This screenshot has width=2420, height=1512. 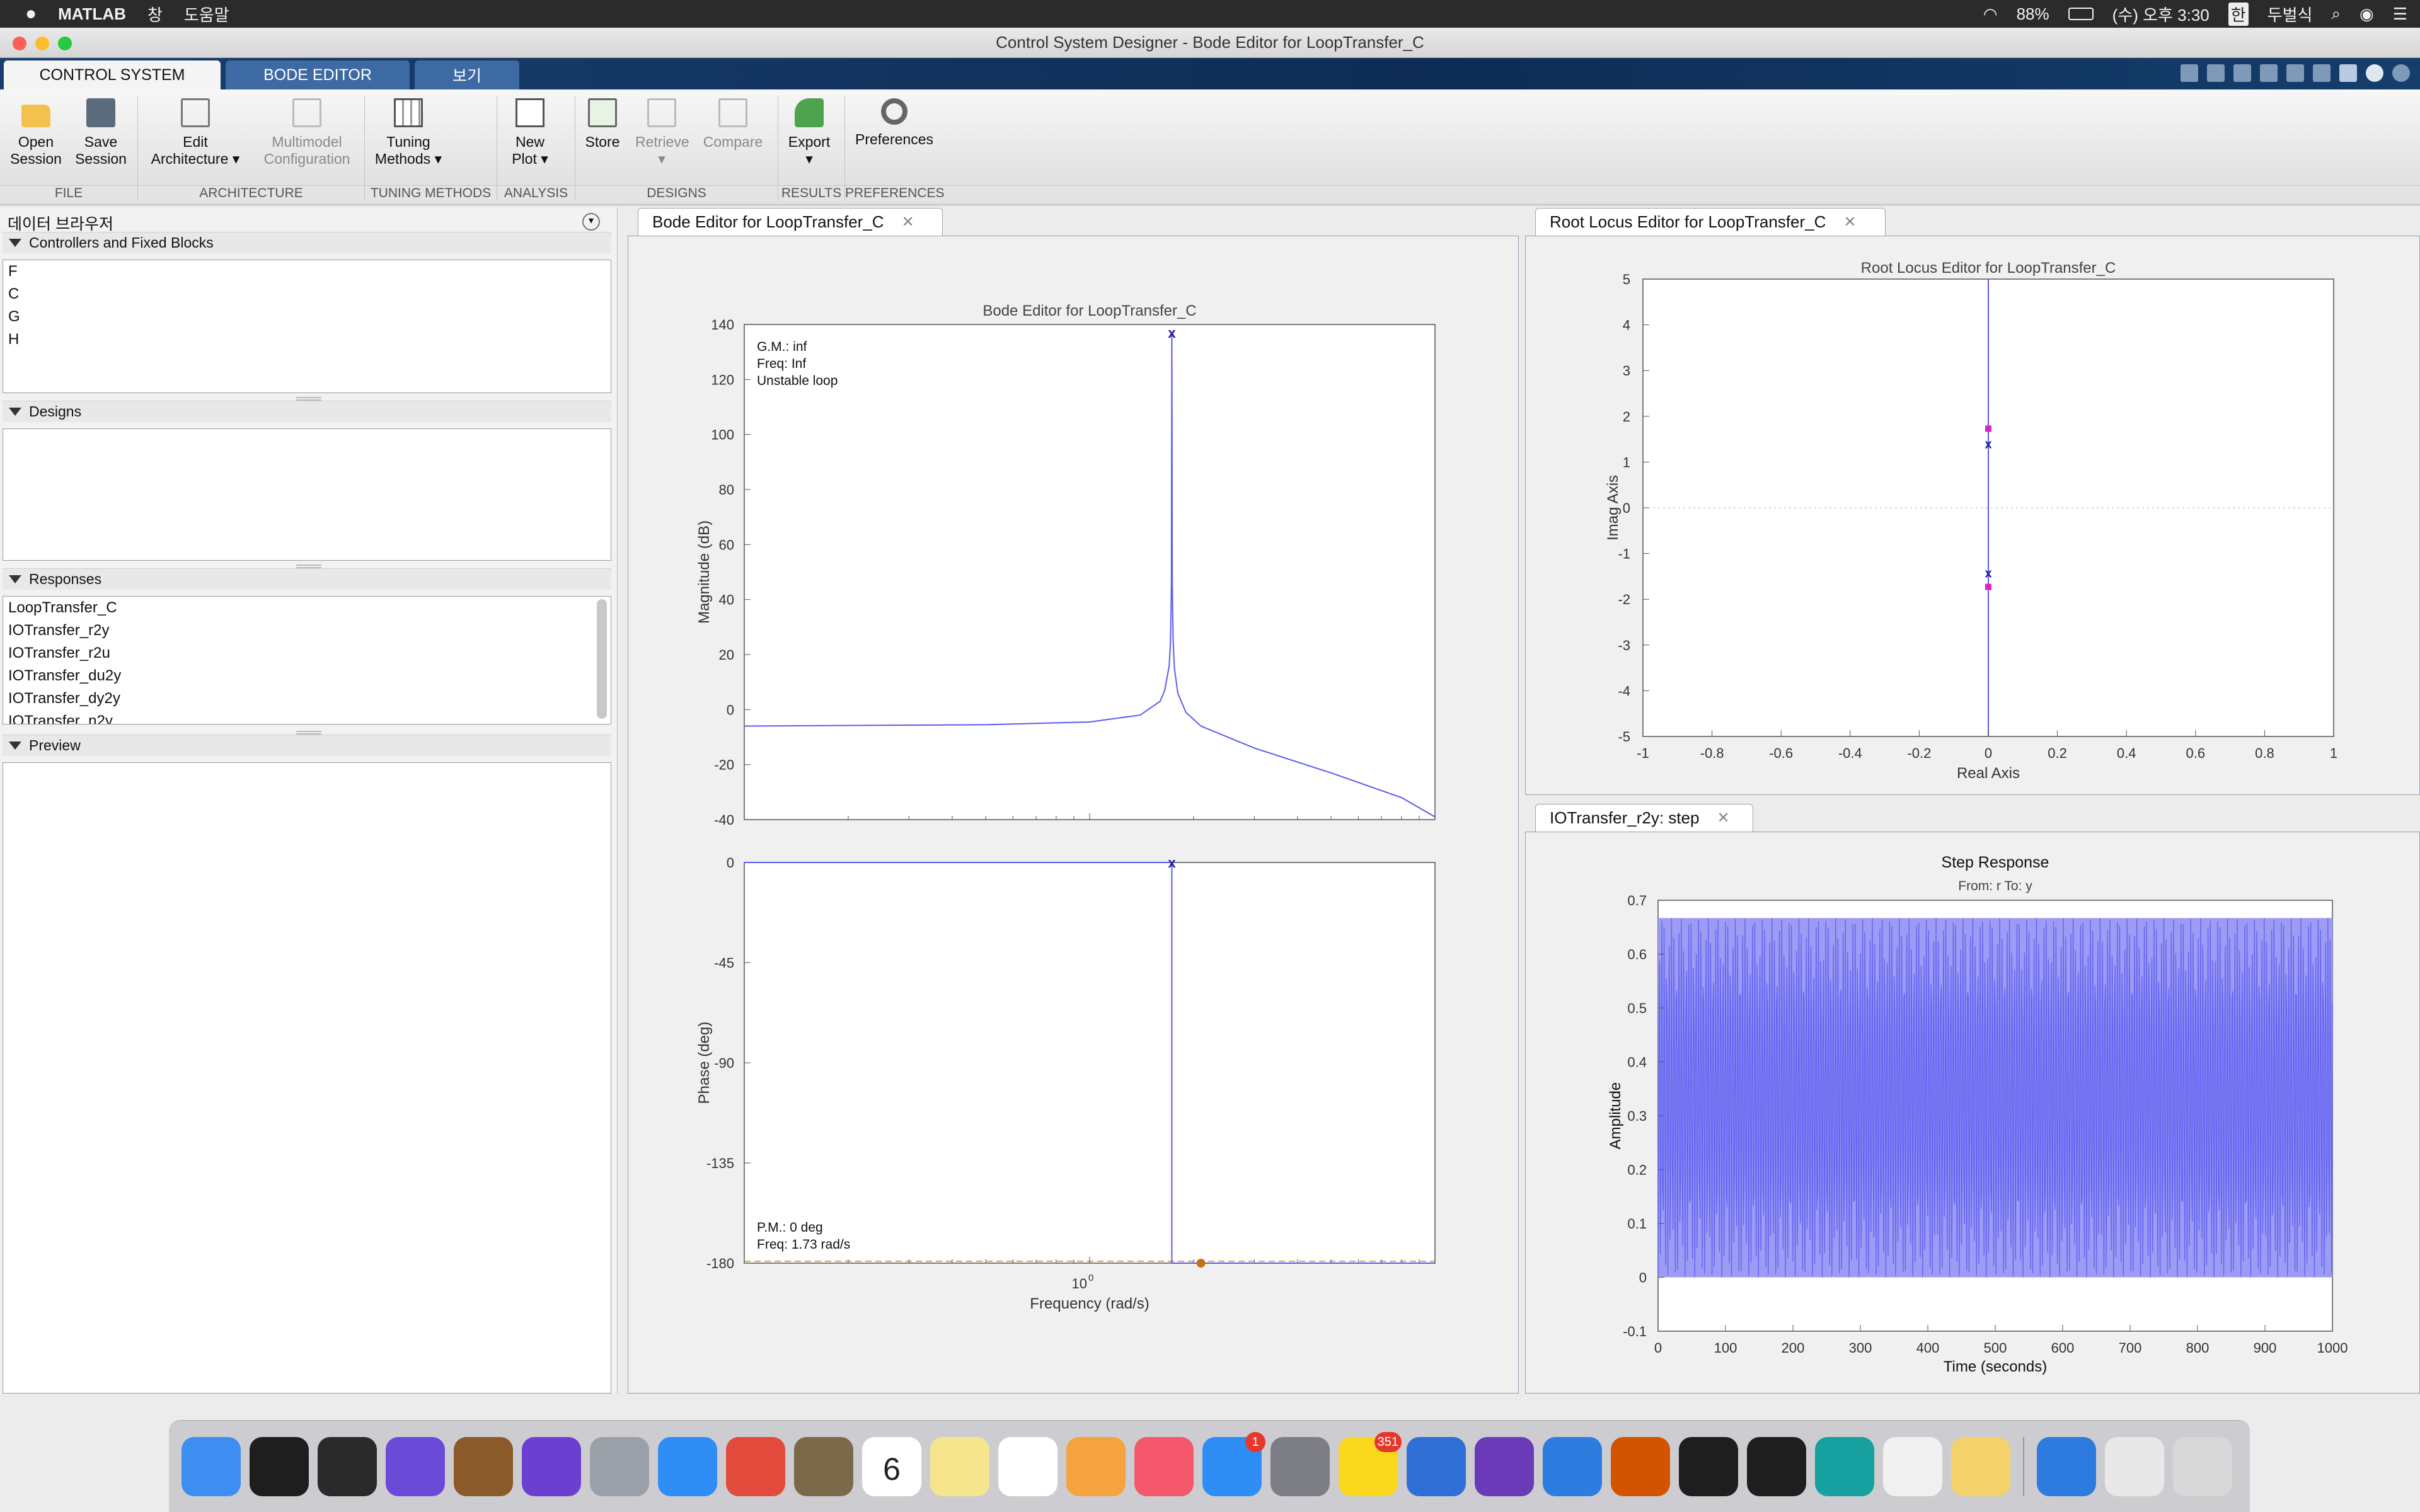 I want to click on siri-icon: ◉, so click(x=2367, y=14).